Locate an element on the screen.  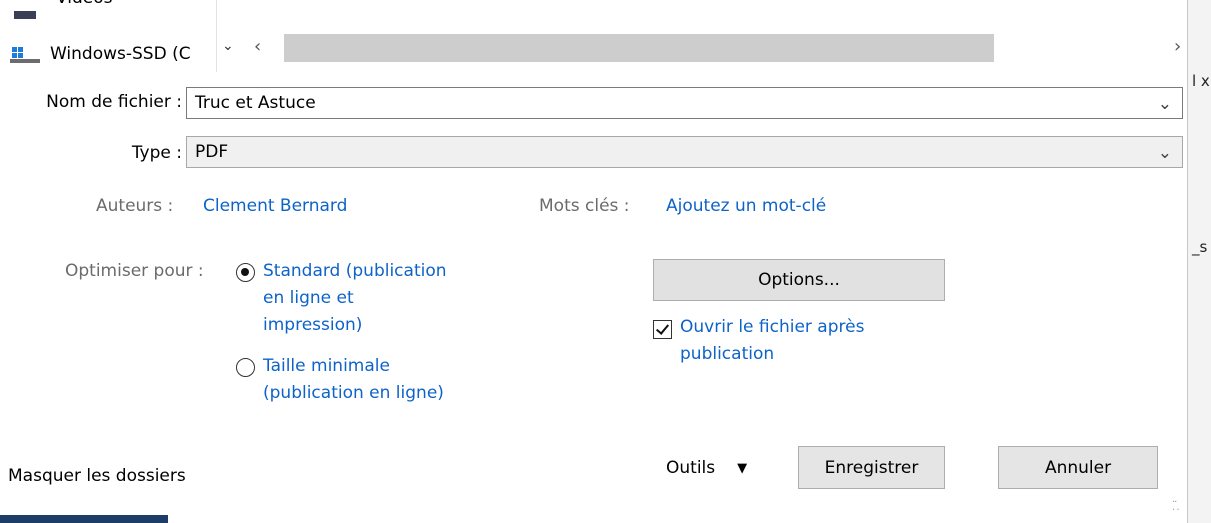
radio-minimal-label-line: Taille minimale is located at coordinates (326, 366).